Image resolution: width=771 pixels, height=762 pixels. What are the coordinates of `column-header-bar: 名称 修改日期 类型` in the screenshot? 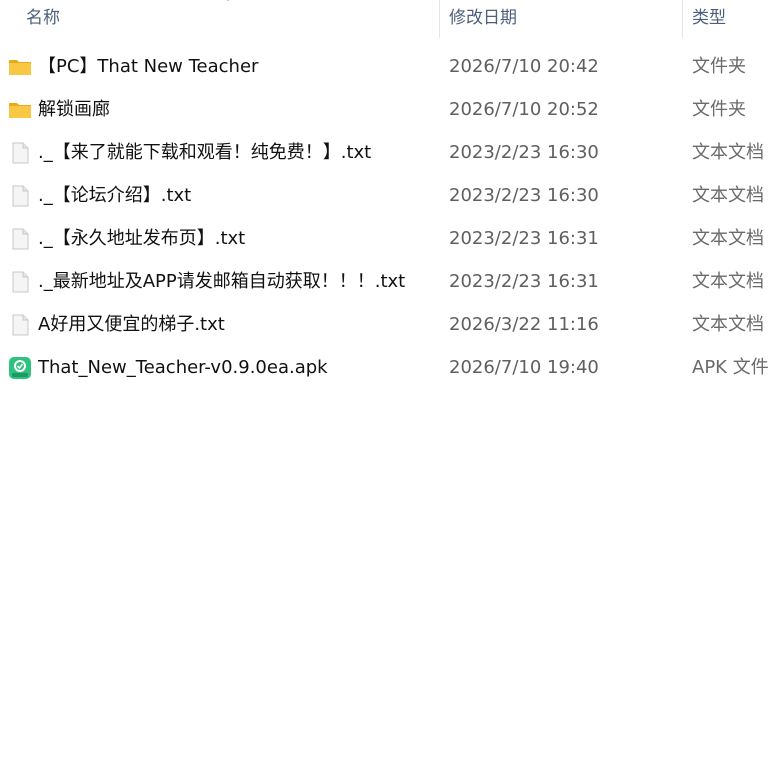 It's located at (385, 19).